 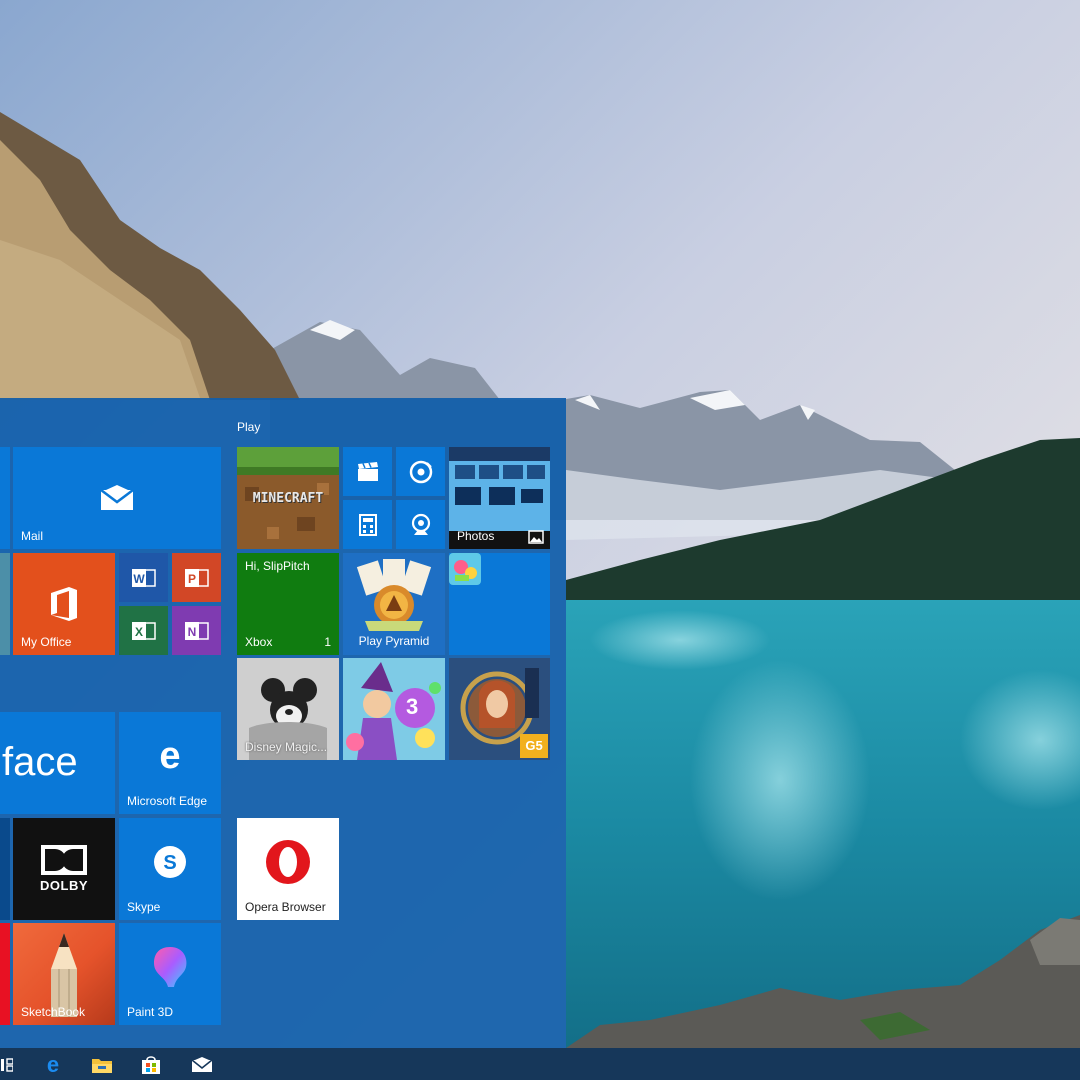 I want to click on disc-icon, so click(x=420, y=471).